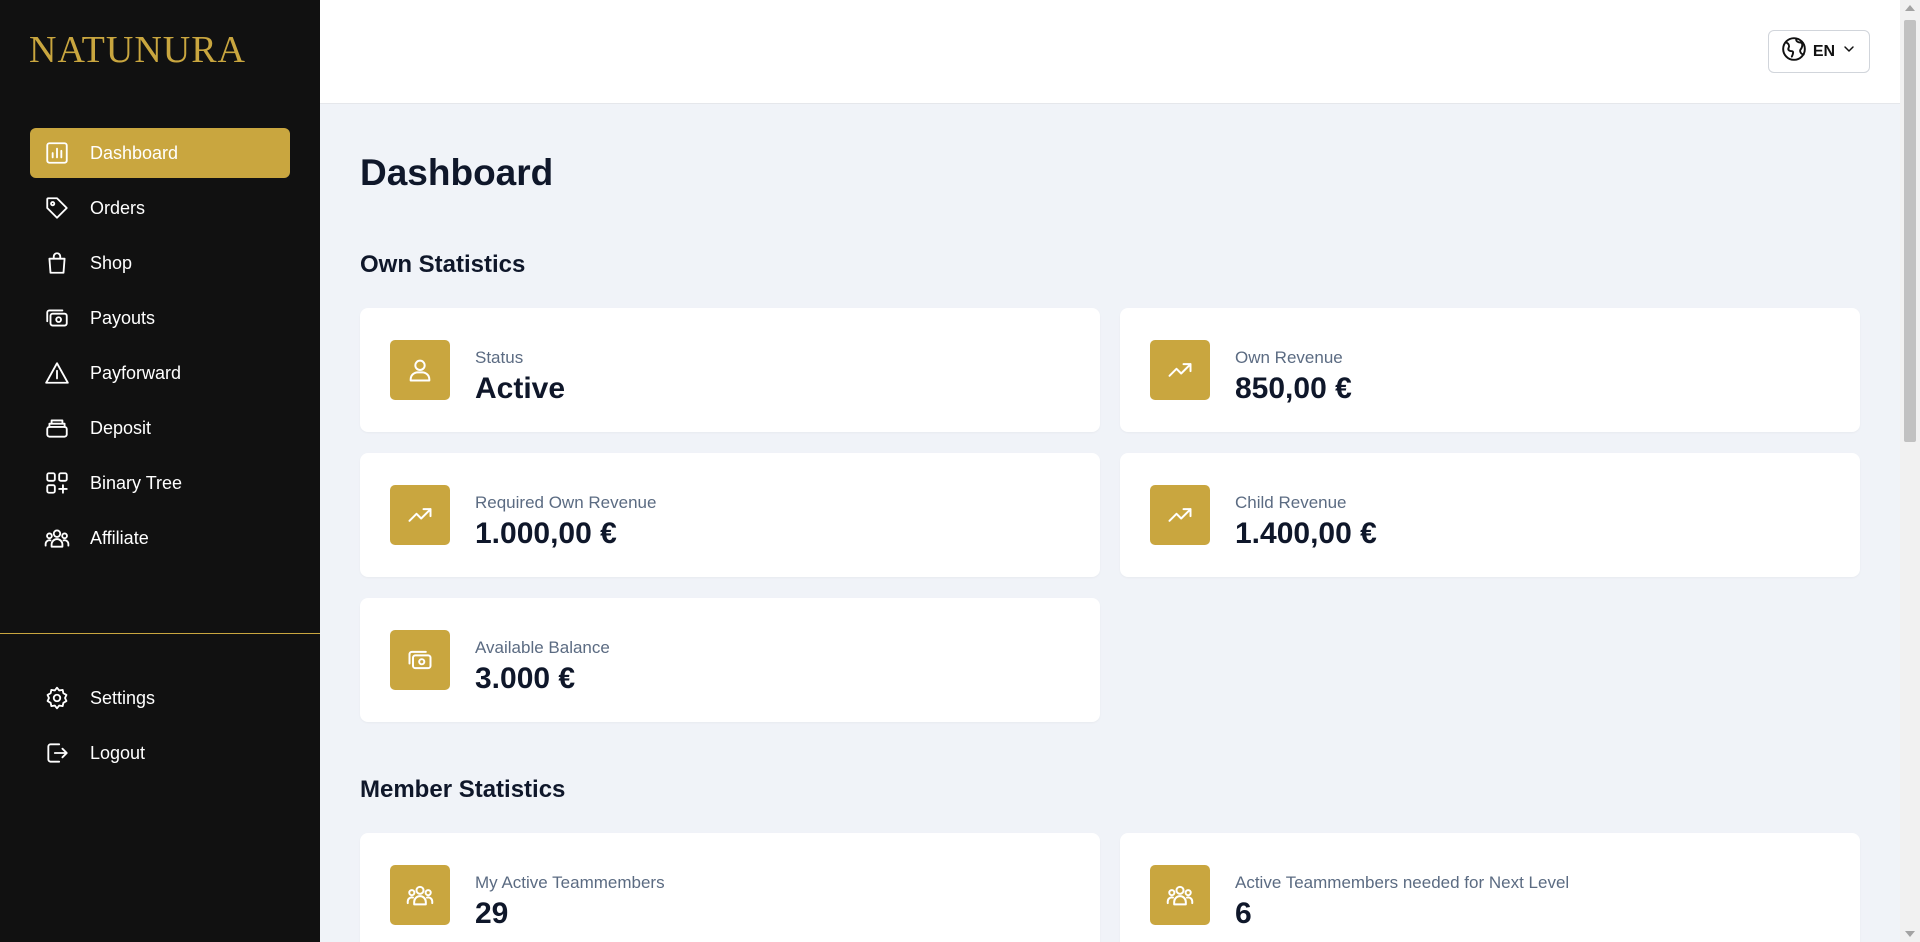  I want to click on stat-value: 29, so click(492, 913).